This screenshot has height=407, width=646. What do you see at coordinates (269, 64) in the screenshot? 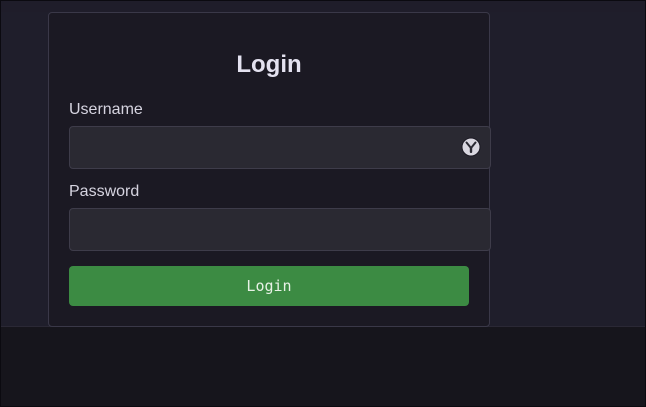
I see `login-title: Login` at bounding box center [269, 64].